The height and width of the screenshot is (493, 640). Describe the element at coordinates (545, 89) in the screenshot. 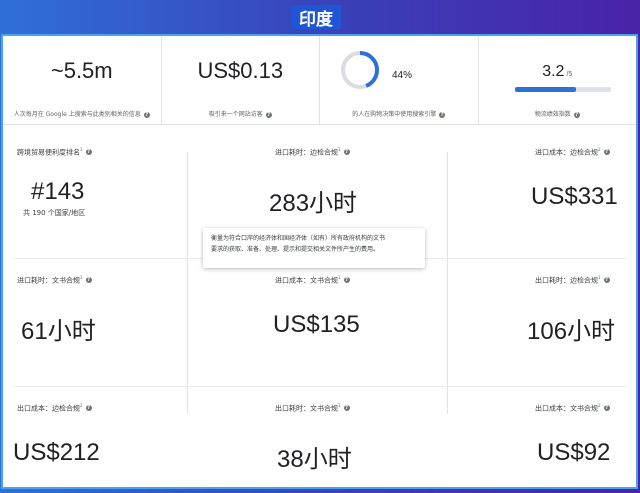

I see `score-bar-fill` at that location.